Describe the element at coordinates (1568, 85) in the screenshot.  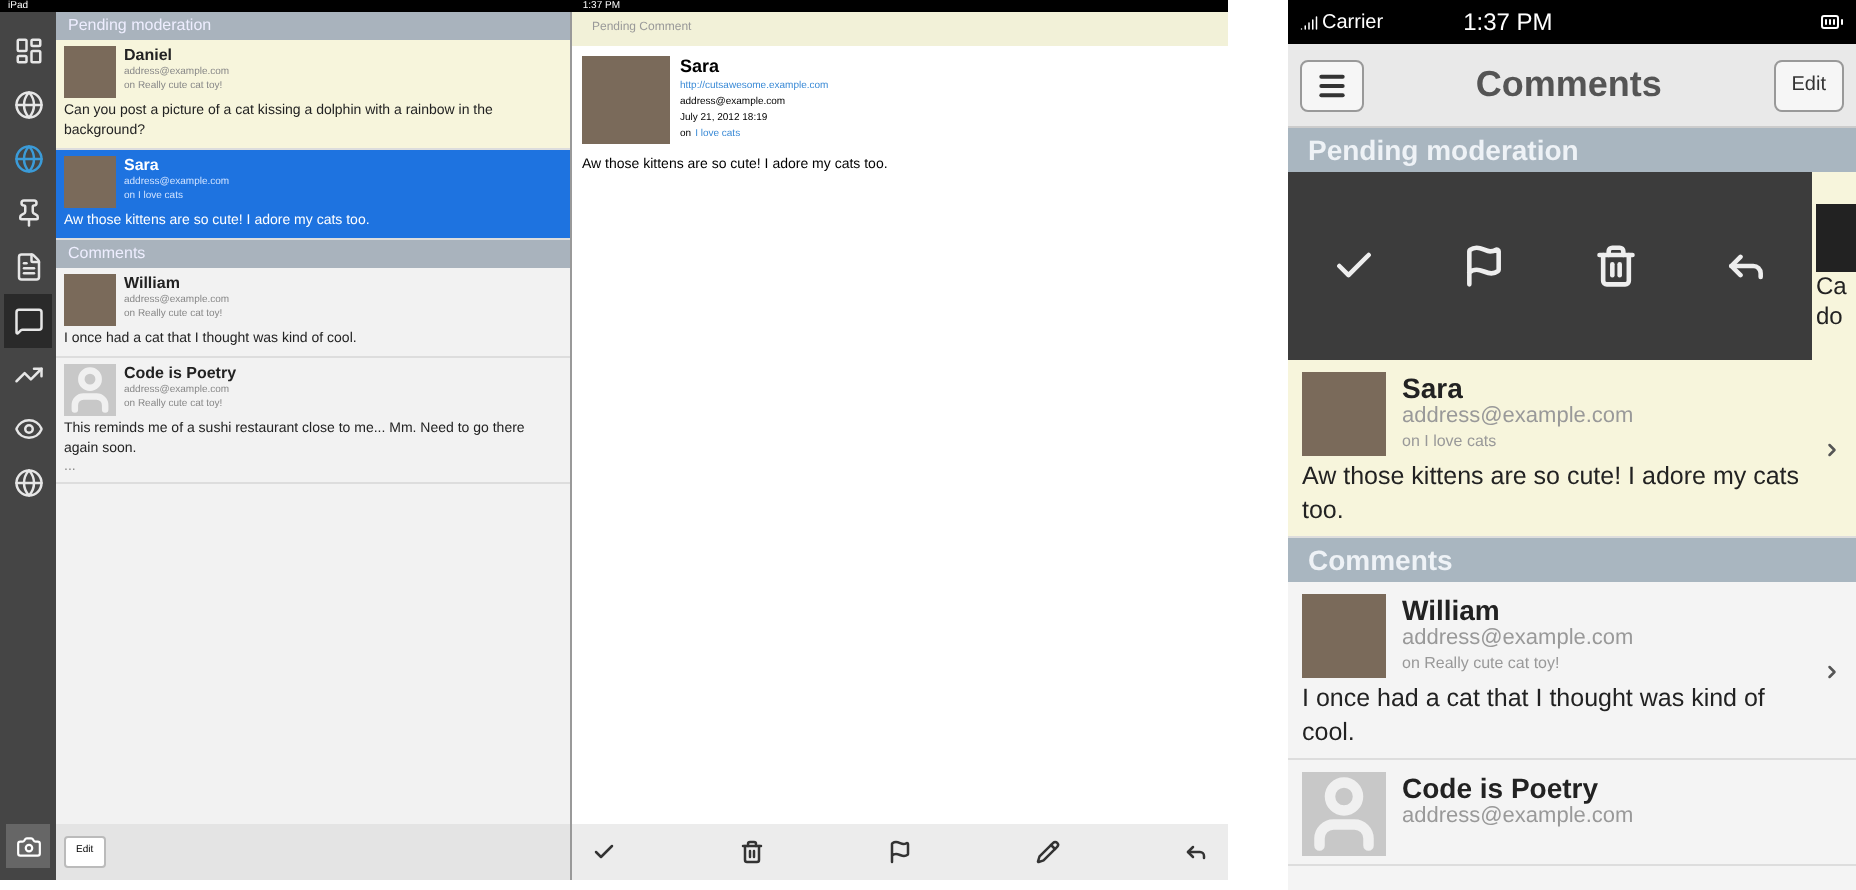
I see `nav-title: Comments` at that location.